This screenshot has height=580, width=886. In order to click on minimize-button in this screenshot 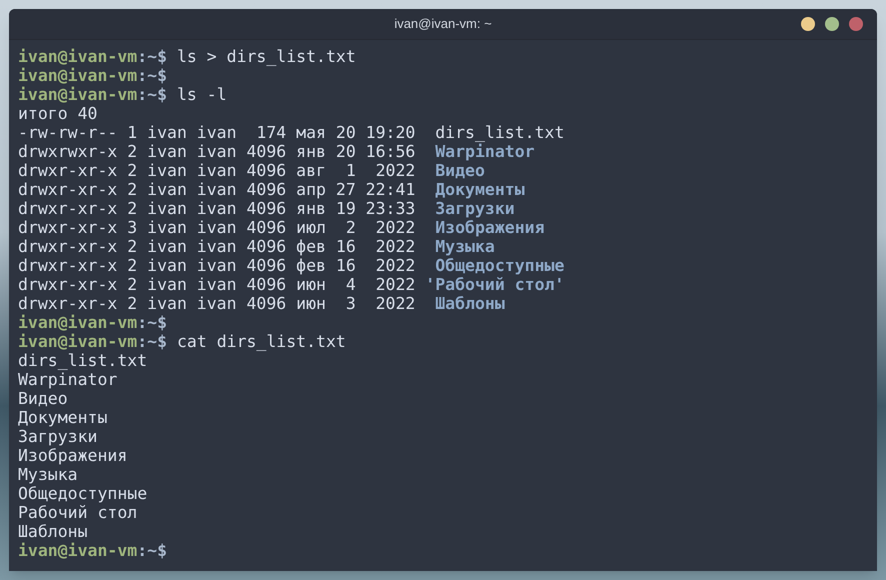, I will do `click(808, 24)`.